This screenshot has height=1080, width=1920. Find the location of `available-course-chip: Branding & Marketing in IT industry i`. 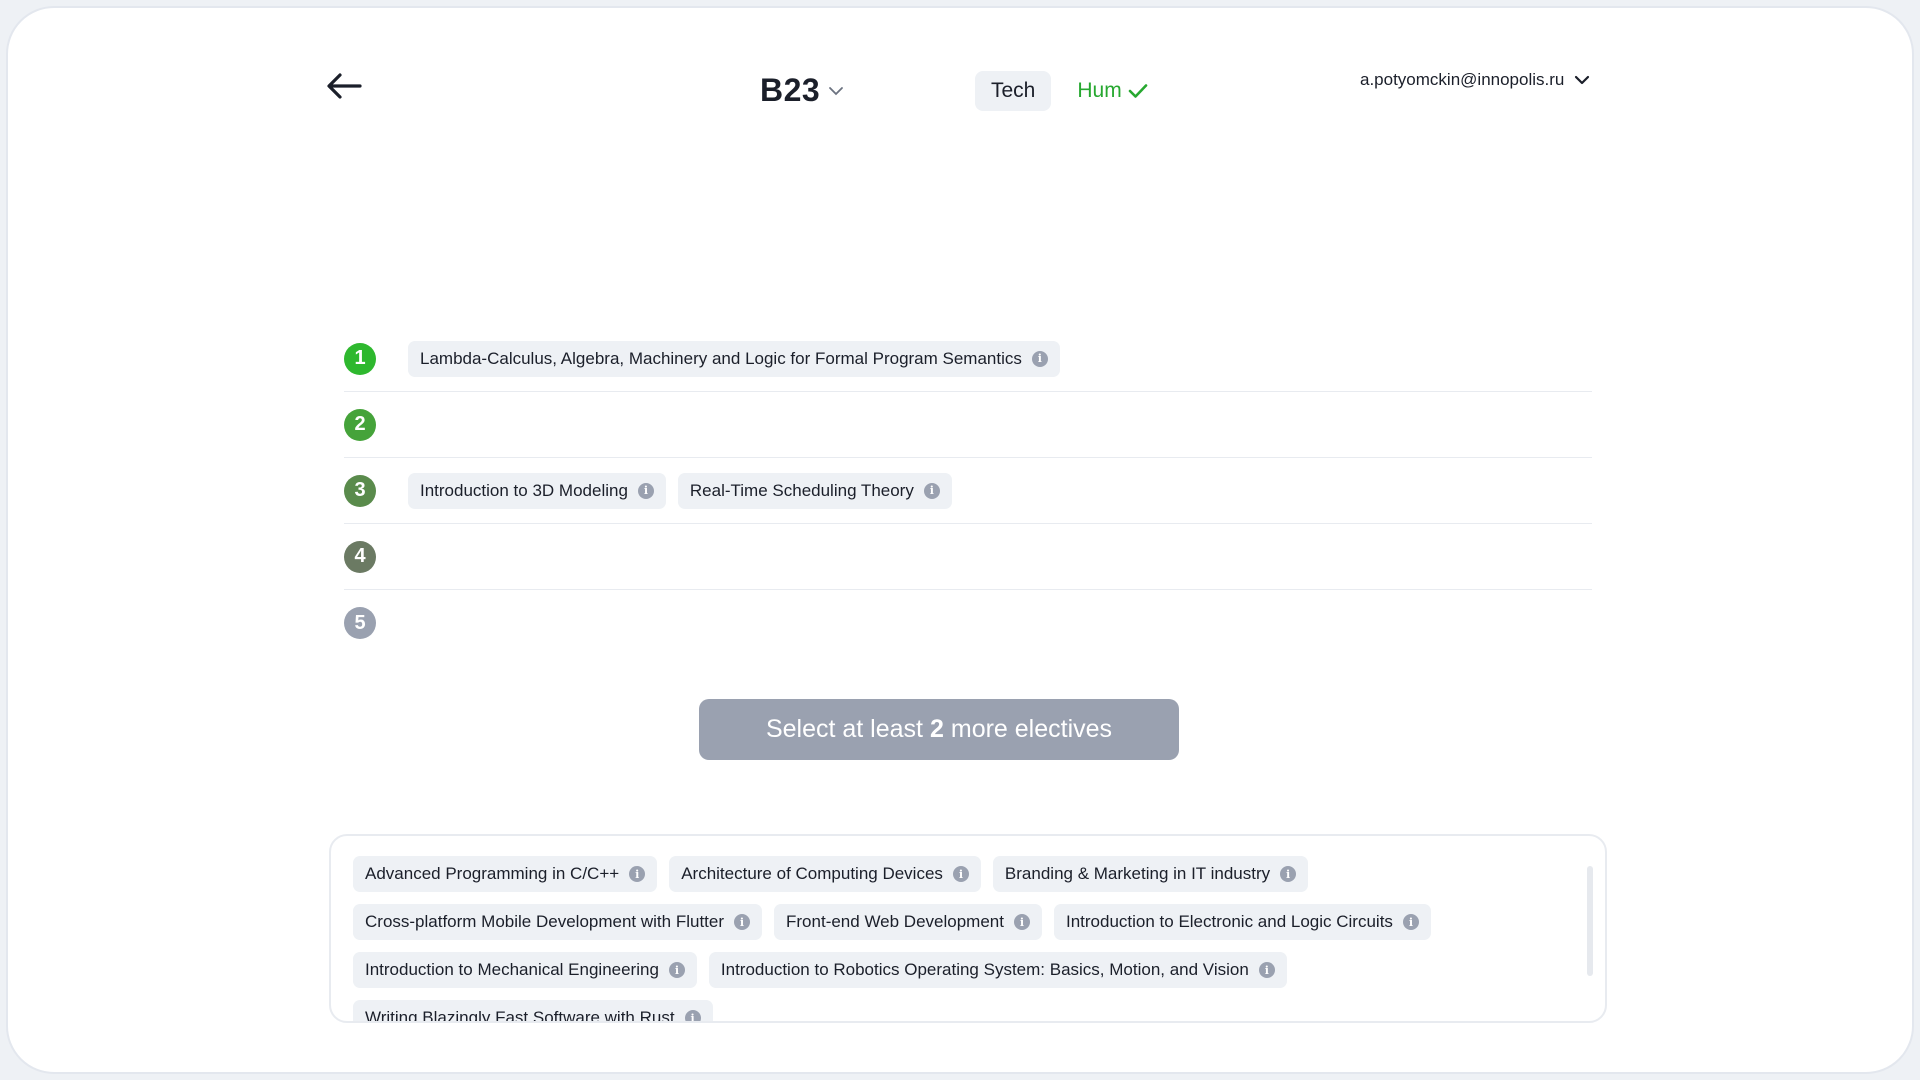

available-course-chip: Branding & Marketing in IT industry i is located at coordinates (1150, 874).